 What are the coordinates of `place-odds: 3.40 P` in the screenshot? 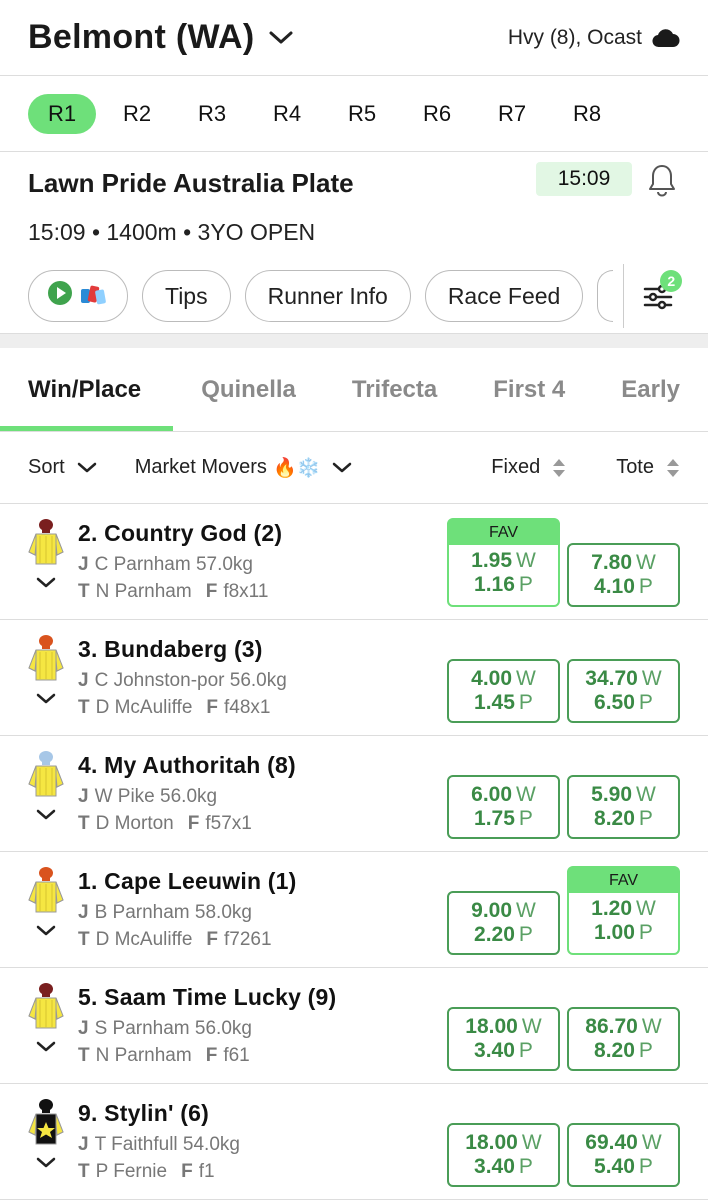 It's located at (503, 1051).